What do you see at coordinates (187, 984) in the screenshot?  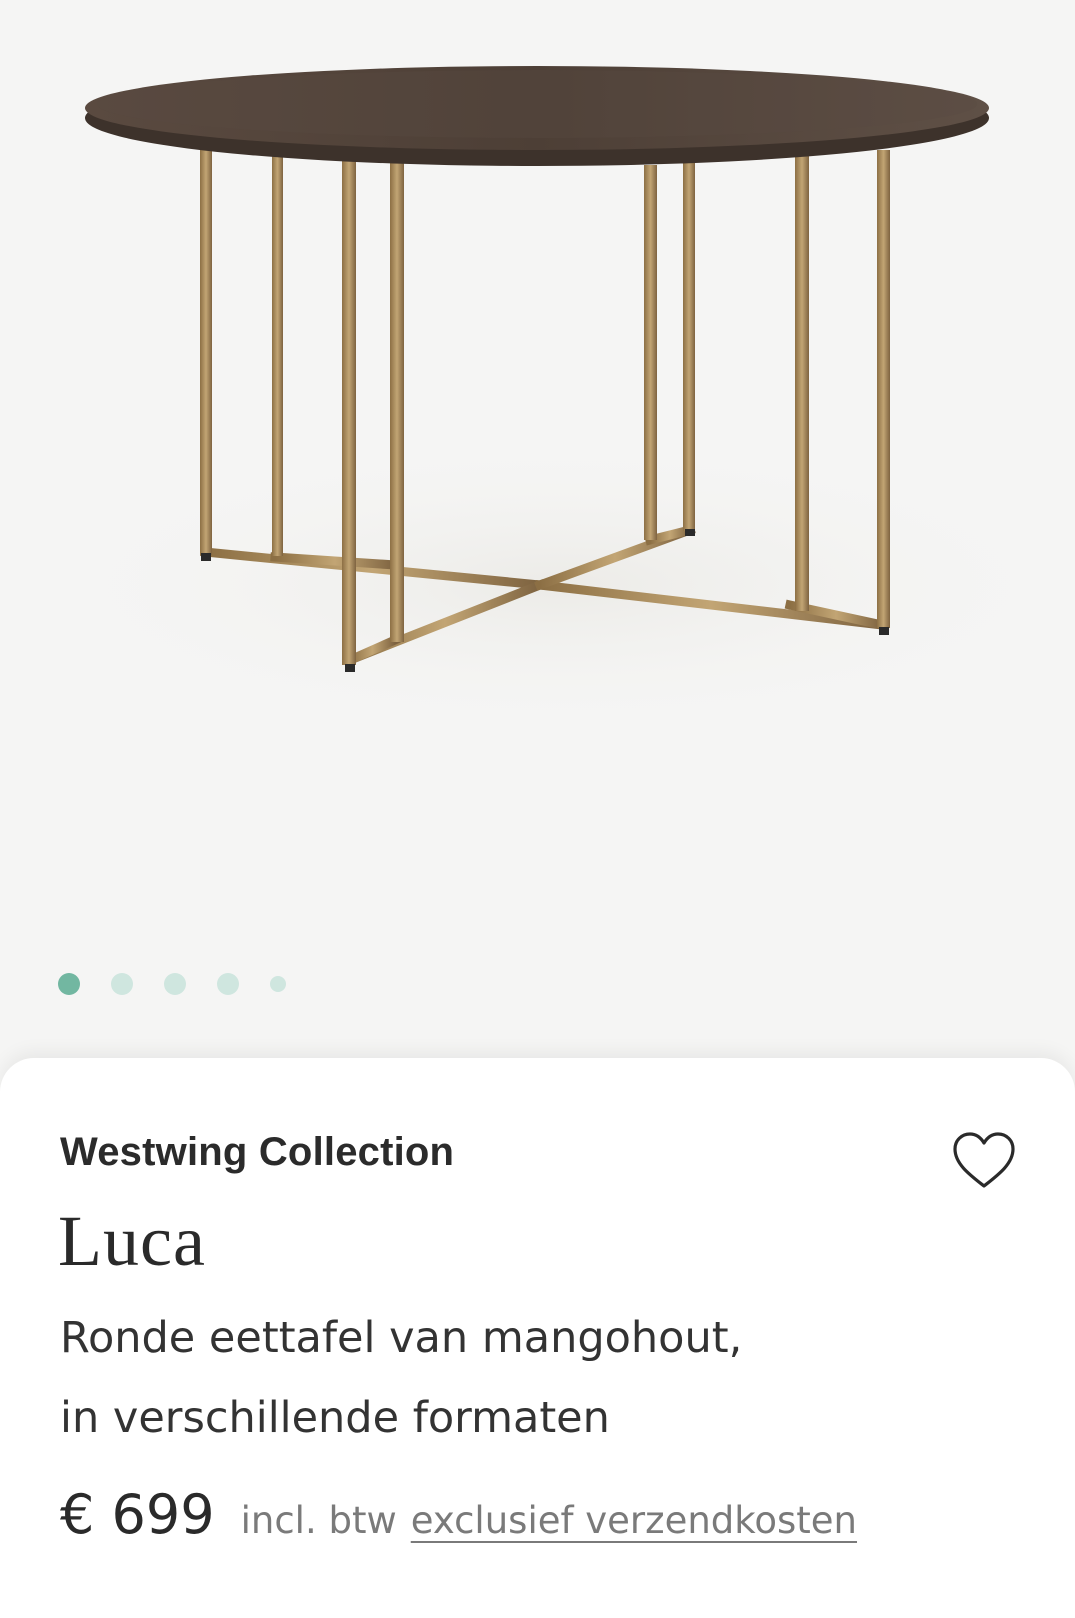 I see `gallery-pagination` at bounding box center [187, 984].